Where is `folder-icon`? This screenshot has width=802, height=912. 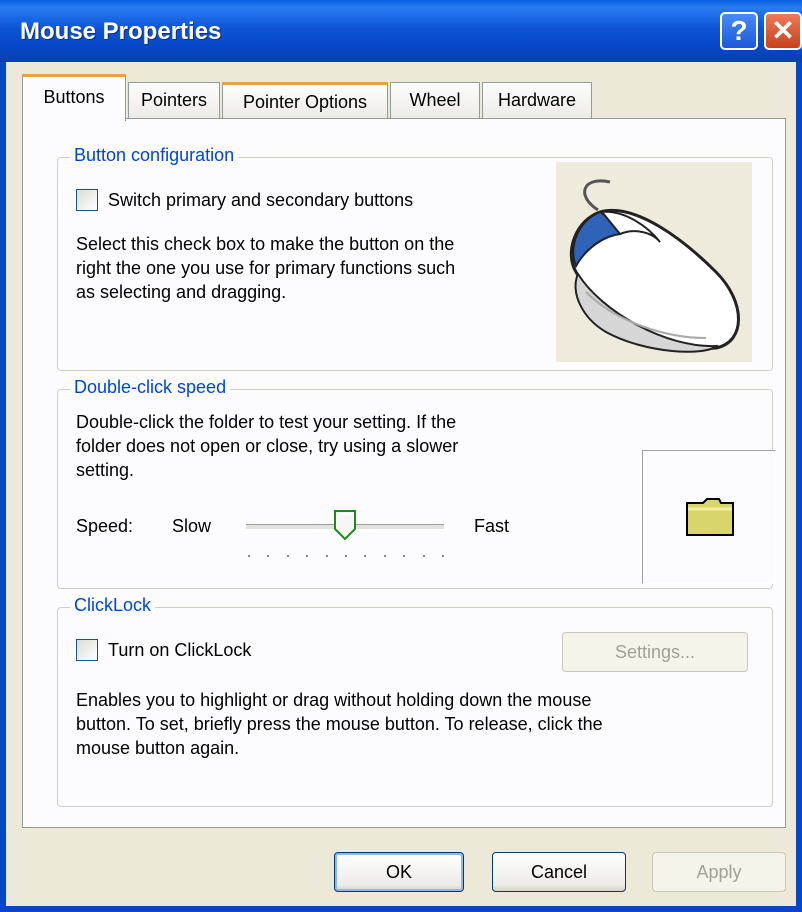 folder-icon is located at coordinates (710, 517).